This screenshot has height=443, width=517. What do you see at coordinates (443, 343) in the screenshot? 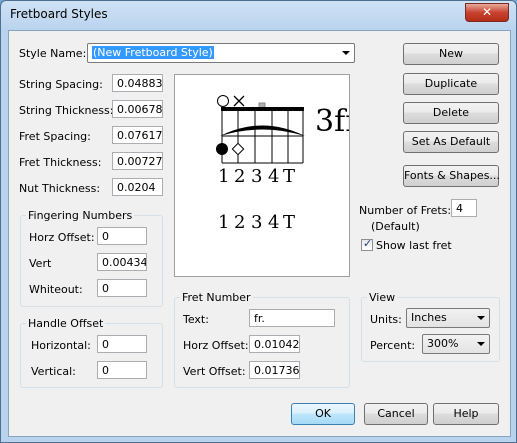
I see `percent-value: 300%` at bounding box center [443, 343].